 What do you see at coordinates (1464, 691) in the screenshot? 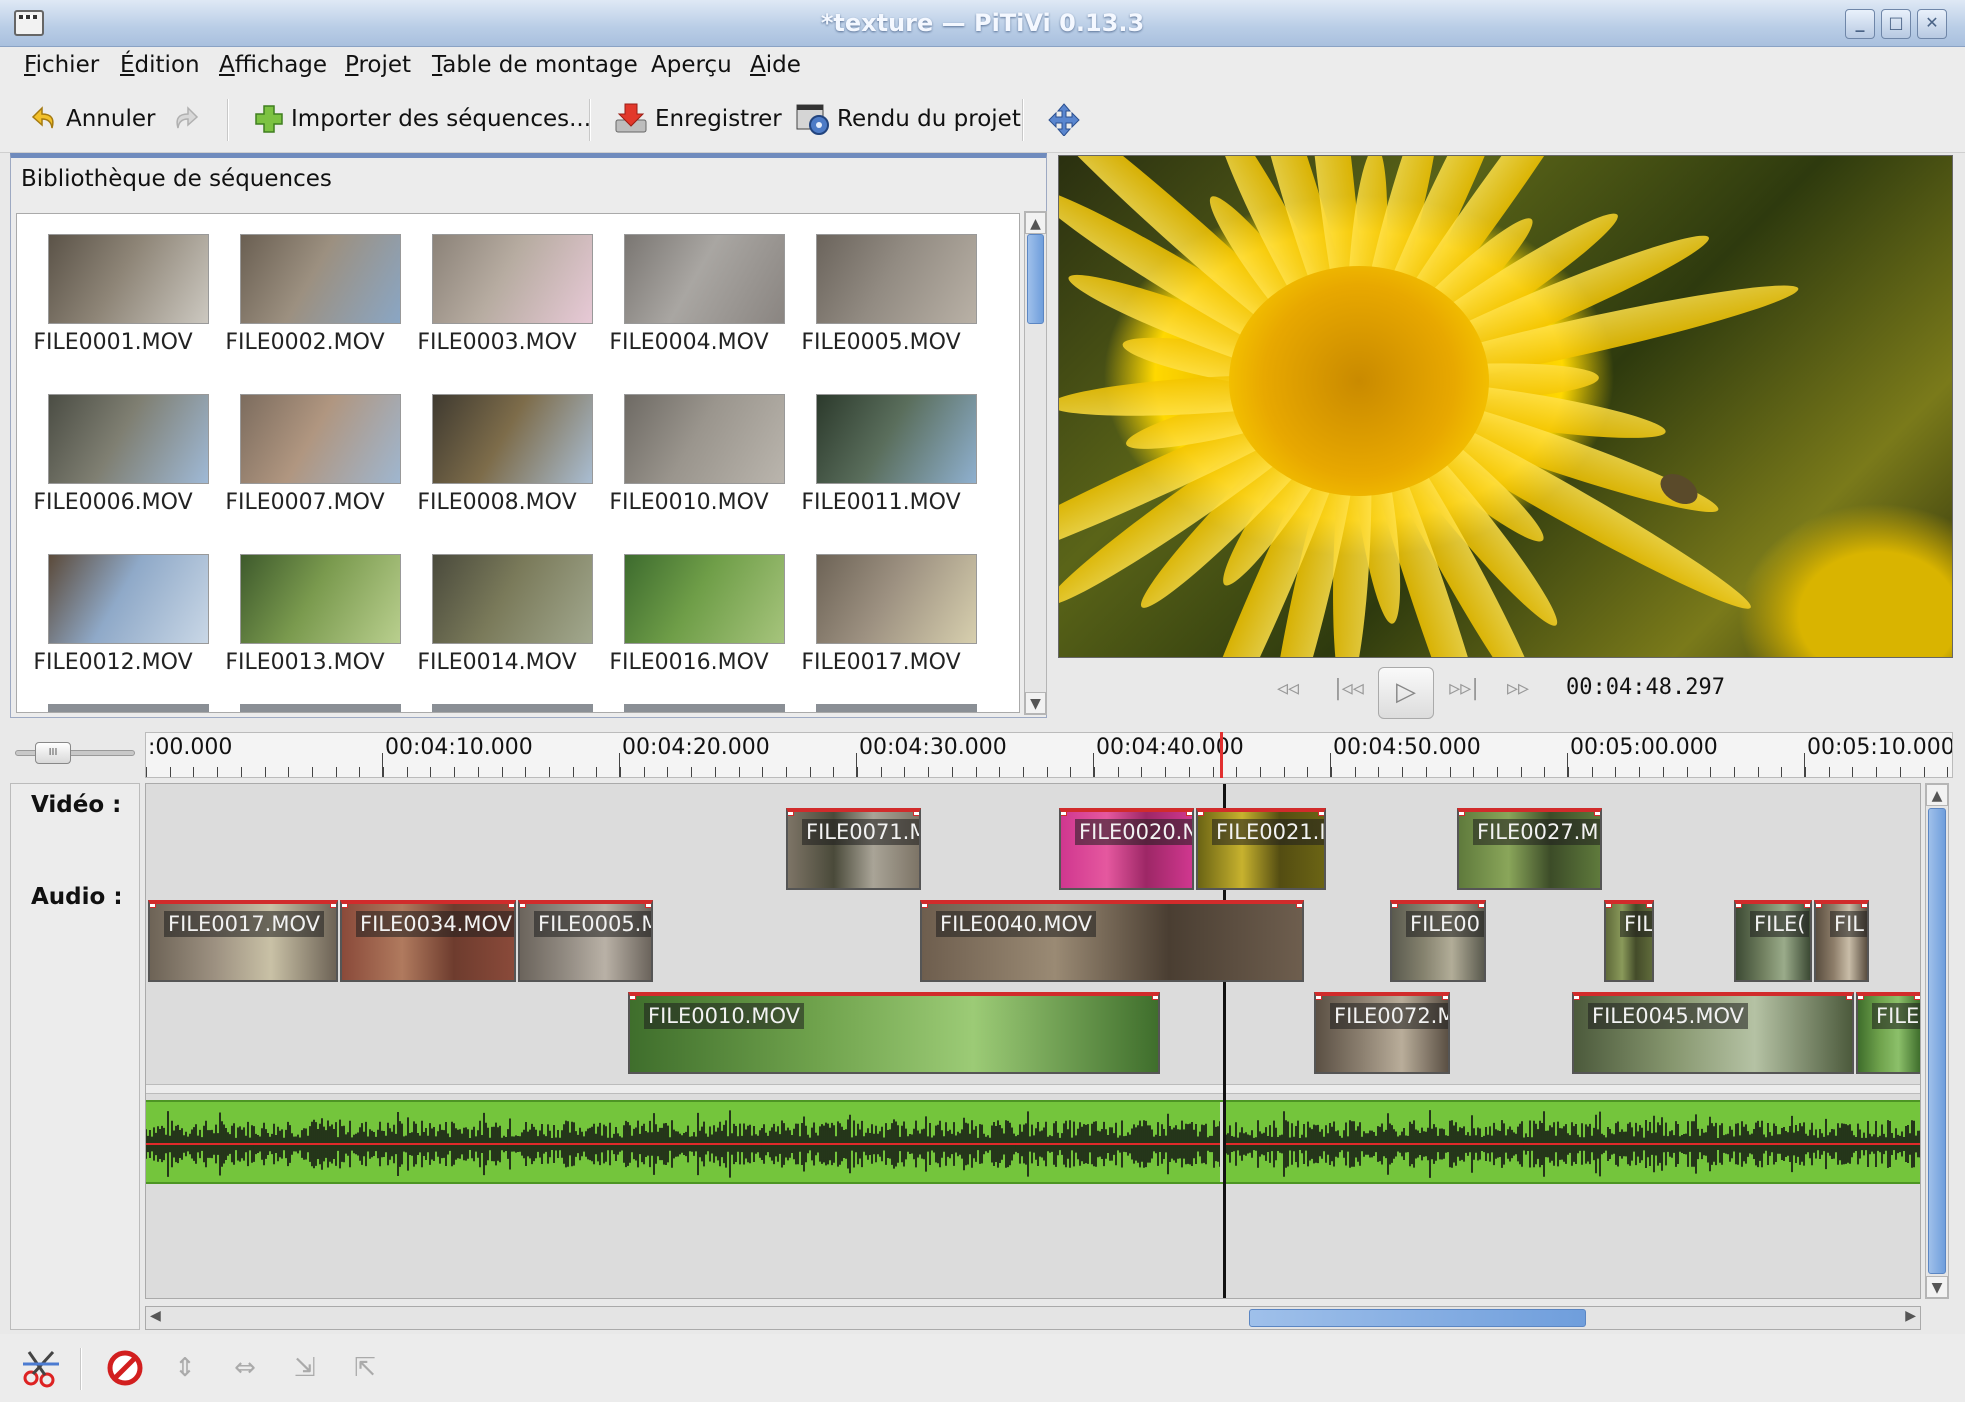
I see `goto-end-button: ▹▹|` at bounding box center [1464, 691].